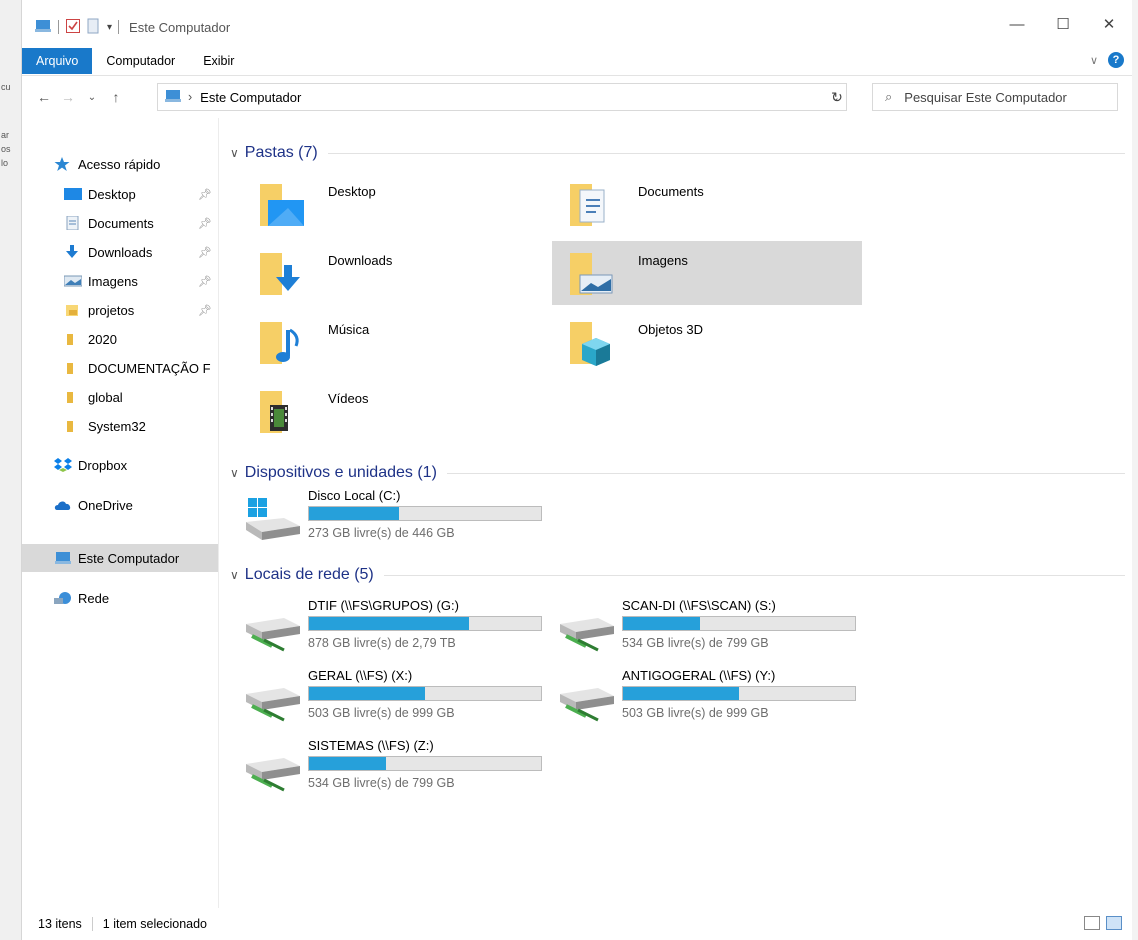  I want to click on sidebar-item-documentacao: DOCUMENTAÇÃO F, so click(120, 368).